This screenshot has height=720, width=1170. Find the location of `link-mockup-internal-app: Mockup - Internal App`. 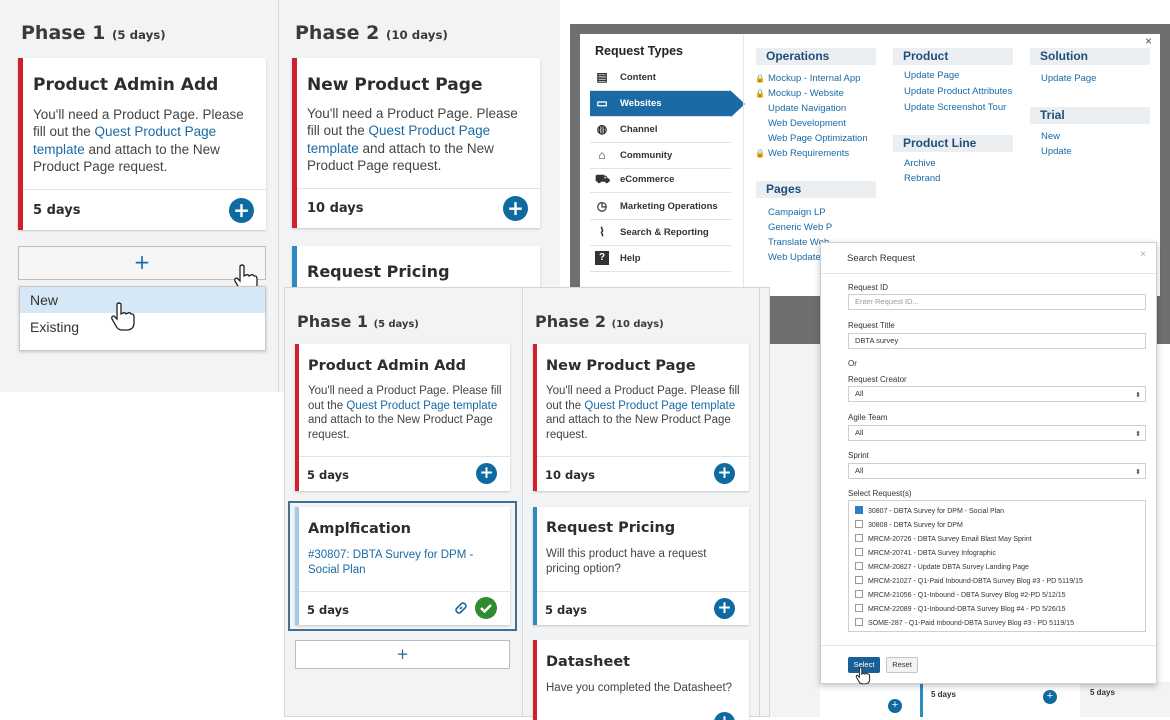

link-mockup-internal-app: Mockup - Internal App is located at coordinates (814, 78).